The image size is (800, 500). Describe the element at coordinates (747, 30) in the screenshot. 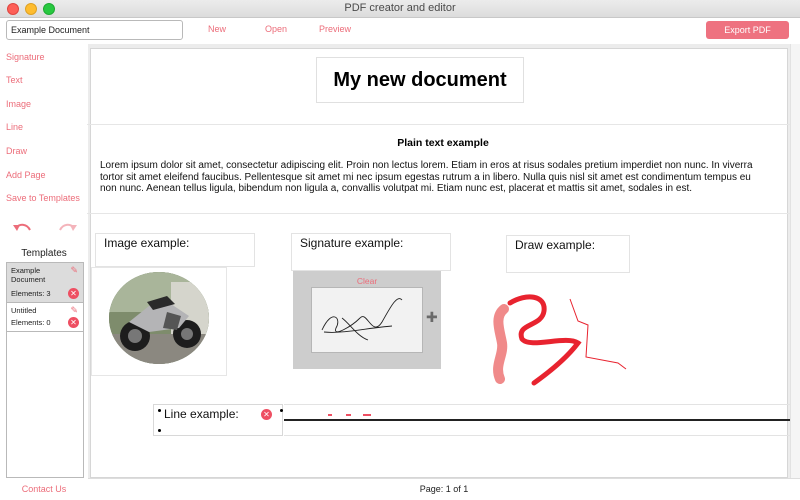

I see `export-pdf-button: Export PDF` at that location.